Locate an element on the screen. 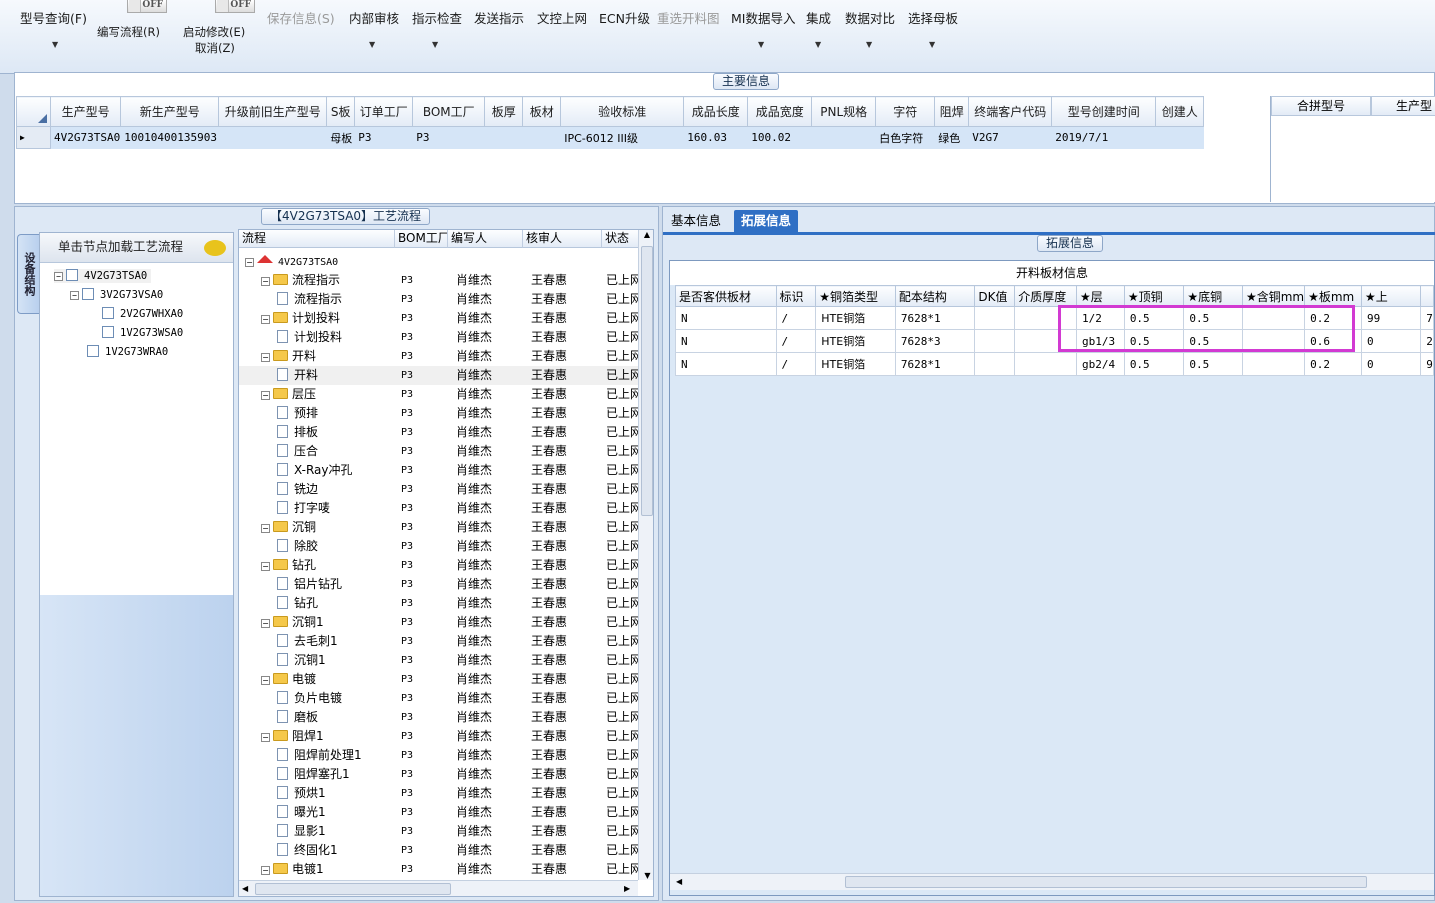 The width and height of the screenshot is (1435, 903). column-header: 订单工厂 is located at coordinates (384, 111).